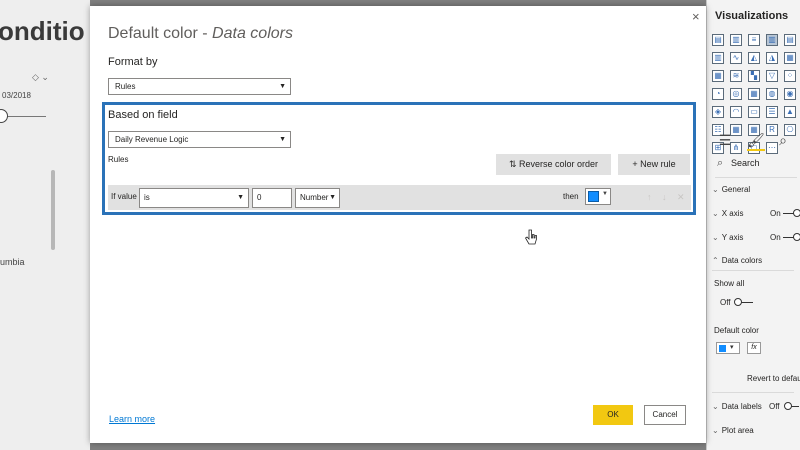 This screenshot has height=450, width=800. What do you see at coordinates (736, 112) in the screenshot?
I see `gauge-icon: ◠` at bounding box center [736, 112].